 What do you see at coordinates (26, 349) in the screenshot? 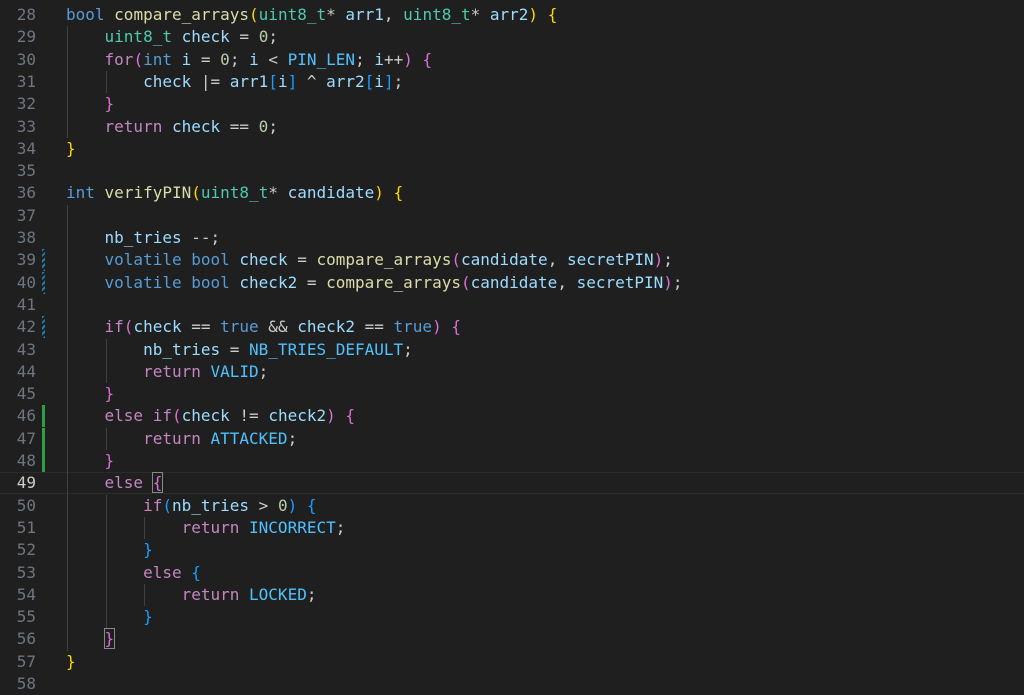
I see `line-number: 43` at bounding box center [26, 349].